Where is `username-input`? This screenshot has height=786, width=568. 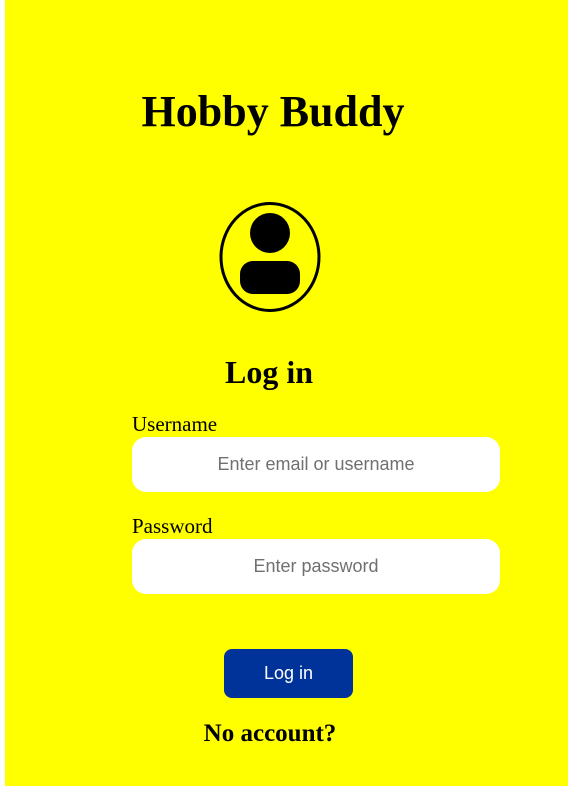
username-input is located at coordinates (316, 464).